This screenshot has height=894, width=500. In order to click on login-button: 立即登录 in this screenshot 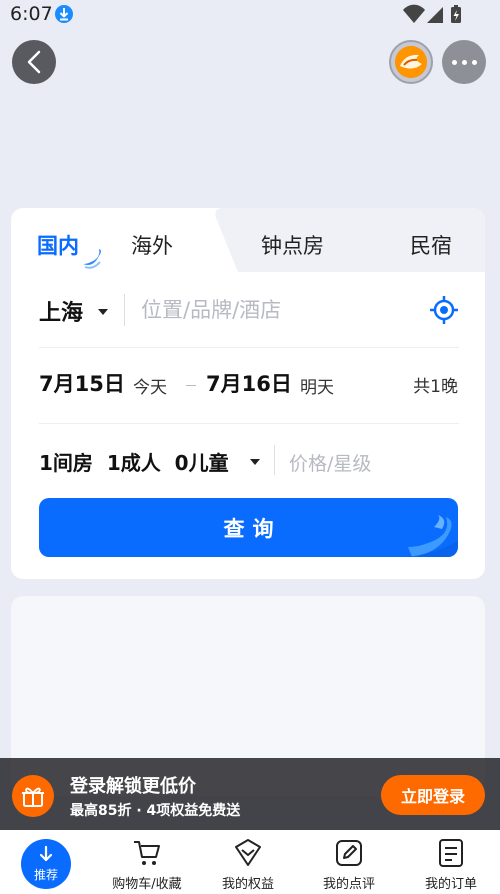, I will do `click(433, 795)`.